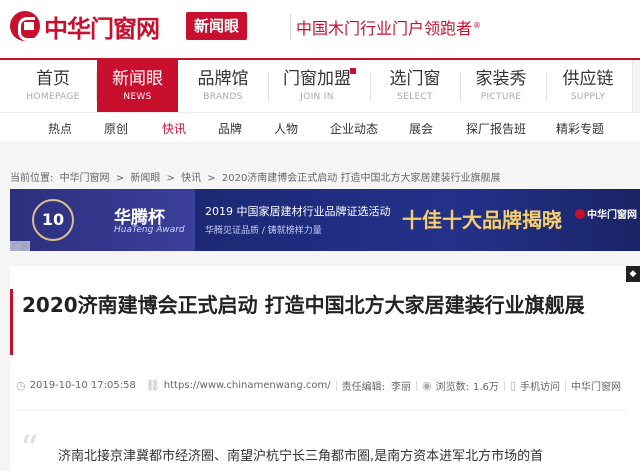  What do you see at coordinates (53, 79) in the screenshot?
I see `nav-label: 首页` at bounding box center [53, 79].